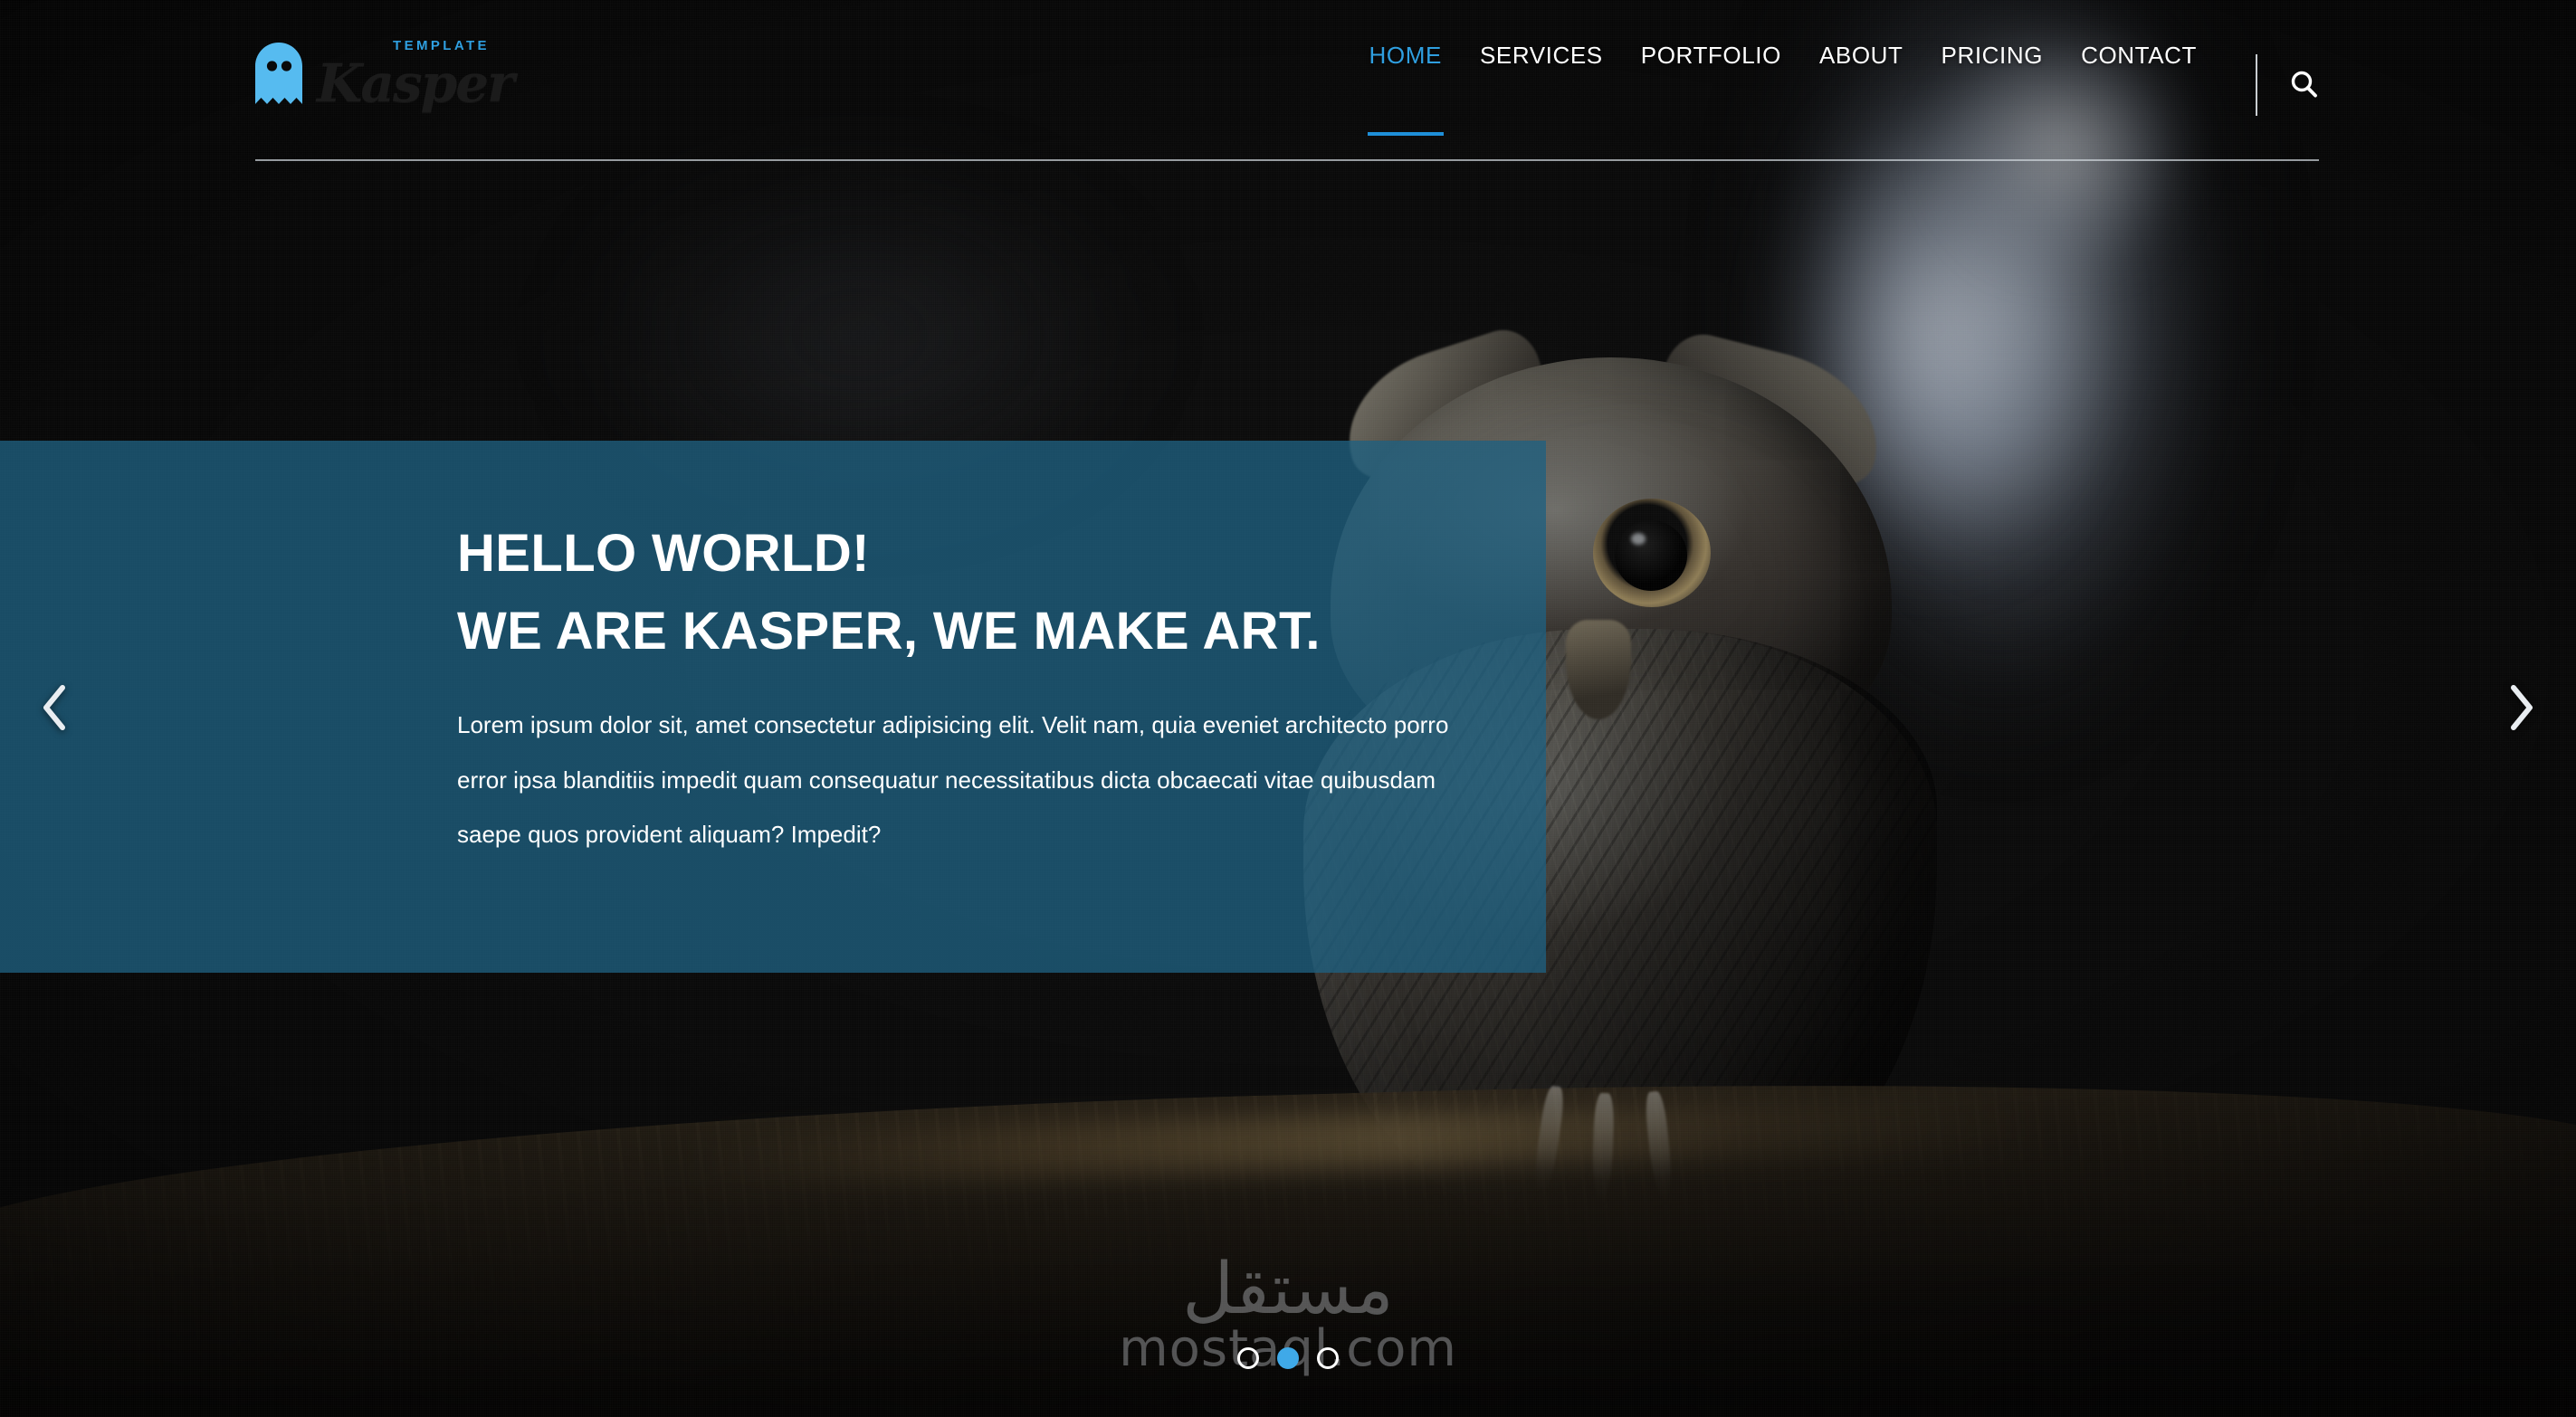 This screenshot has width=2576, height=1417. Describe the element at coordinates (1405, 56) in the screenshot. I see `nav-link-home: HOME` at that location.